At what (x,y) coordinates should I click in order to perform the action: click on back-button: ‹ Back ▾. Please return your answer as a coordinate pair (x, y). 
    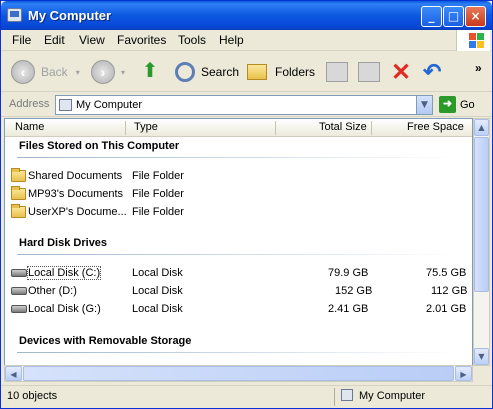
    Looking at the image, I should click on (45, 72).